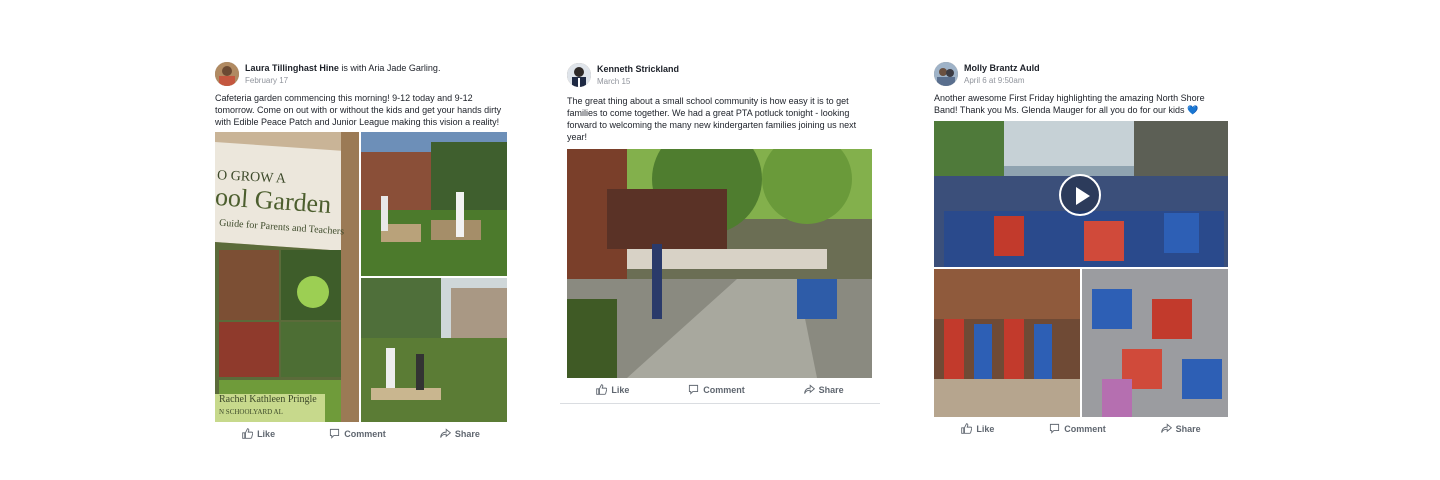 This screenshot has height=480, width=1440. I want to click on photo-band-students-left, so click(1007, 343).